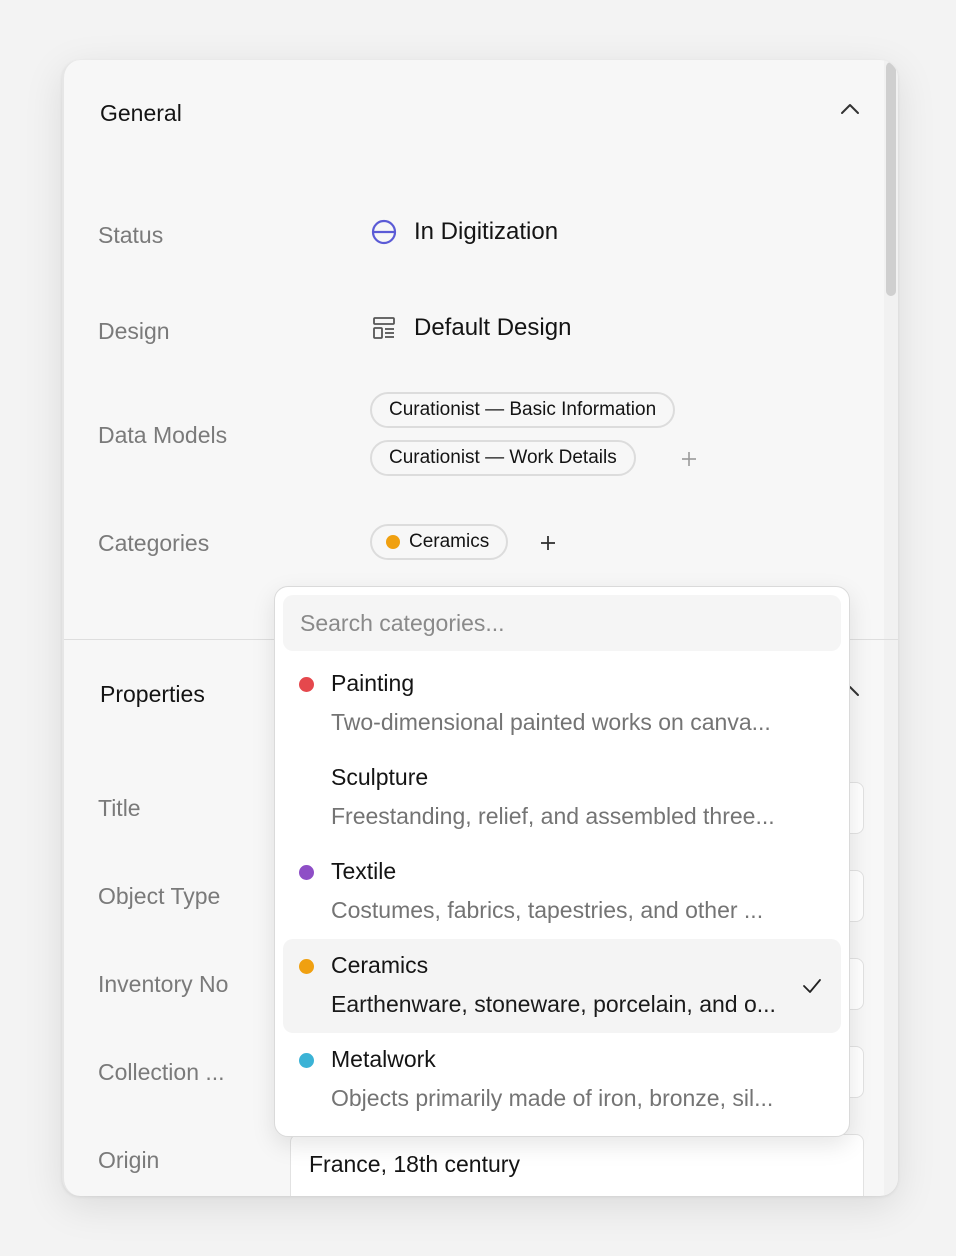 The width and height of the screenshot is (956, 1256). Describe the element at coordinates (159, 896) in the screenshot. I see `object-type-label: Object Type` at that location.